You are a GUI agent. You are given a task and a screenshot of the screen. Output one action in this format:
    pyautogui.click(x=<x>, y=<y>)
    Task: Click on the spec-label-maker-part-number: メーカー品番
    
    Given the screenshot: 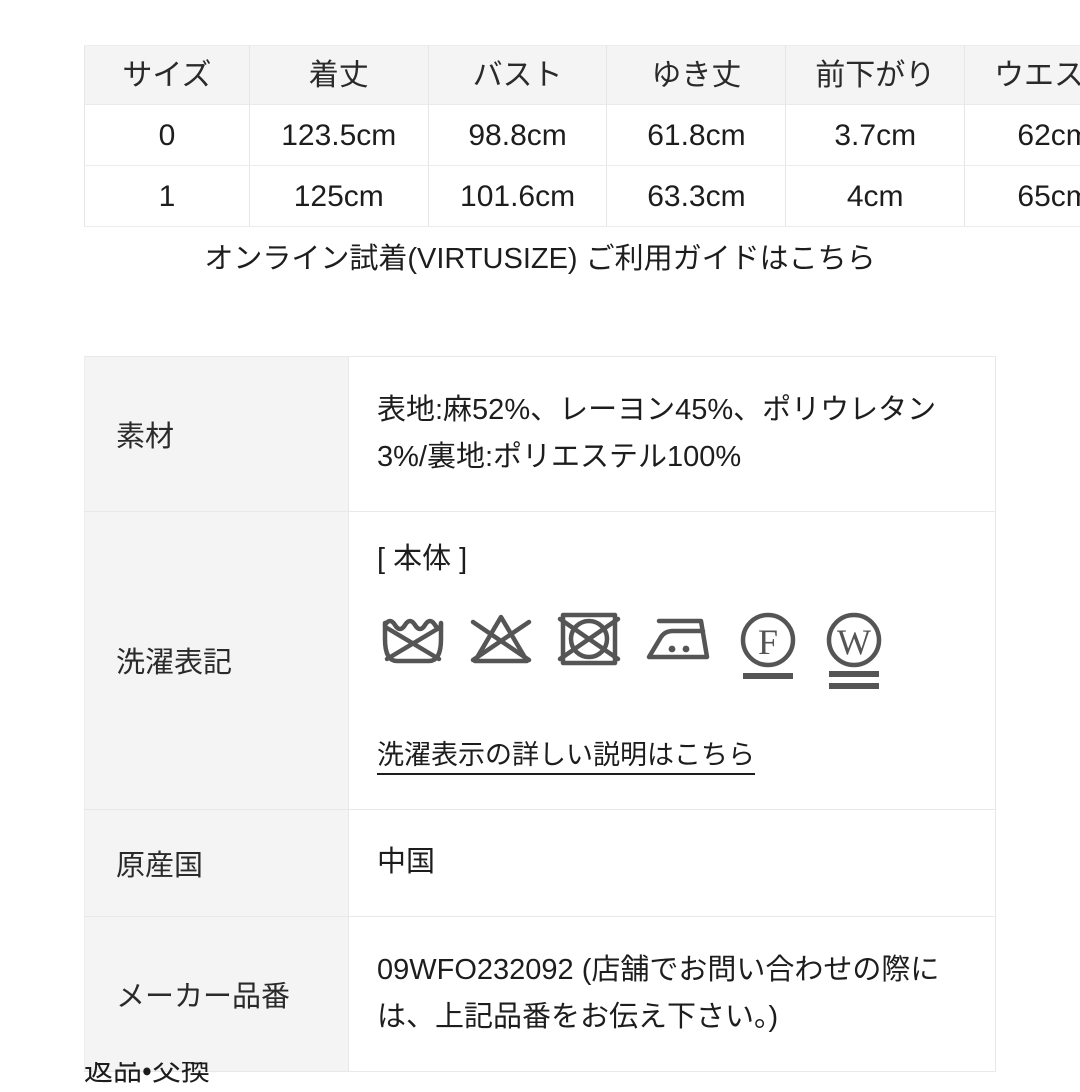 What is the action you would take?
    pyautogui.click(x=217, y=993)
    